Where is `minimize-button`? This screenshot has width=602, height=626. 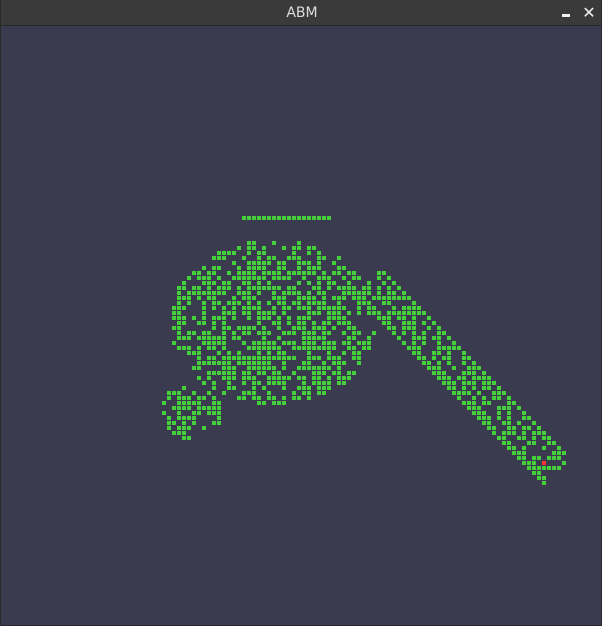 minimize-button is located at coordinates (566, 13).